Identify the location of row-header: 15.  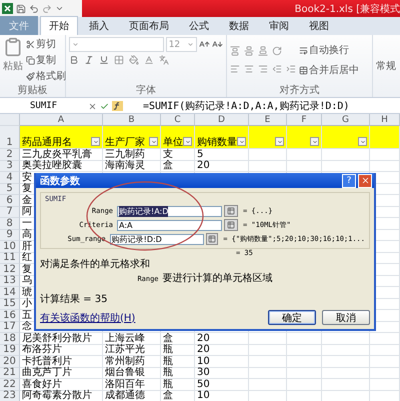
(10, 304).